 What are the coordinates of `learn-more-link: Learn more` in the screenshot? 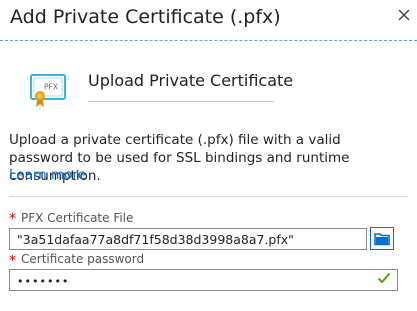 It's located at (47, 175).